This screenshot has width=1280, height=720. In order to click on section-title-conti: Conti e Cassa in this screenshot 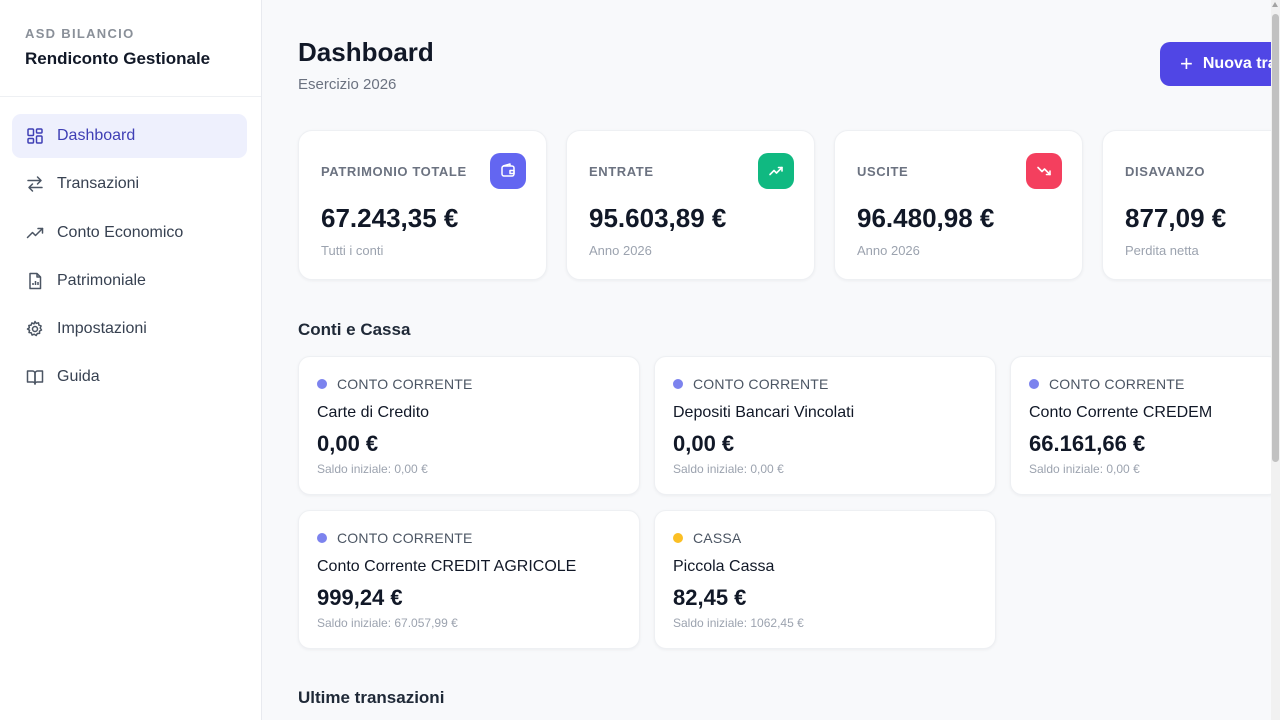, I will do `click(354, 329)`.